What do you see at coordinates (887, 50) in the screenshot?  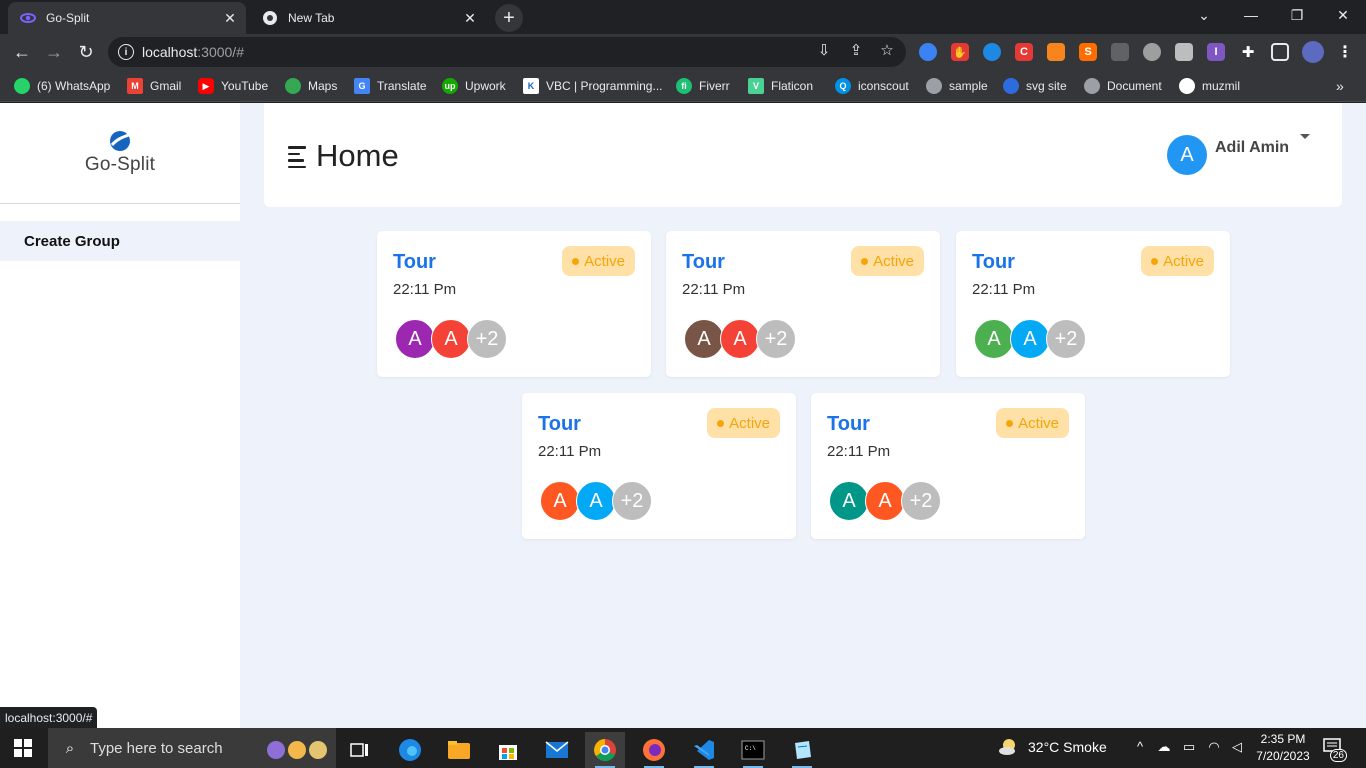 I see `bookmark-star-icon: ☆` at bounding box center [887, 50].